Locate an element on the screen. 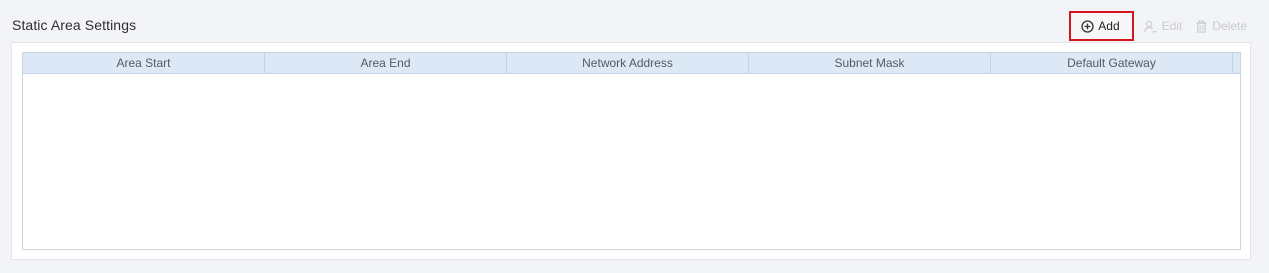 The width and height of the screenshot is (1269, 273). column-header-network-address: Network Address is located at coordinates (628, 63).